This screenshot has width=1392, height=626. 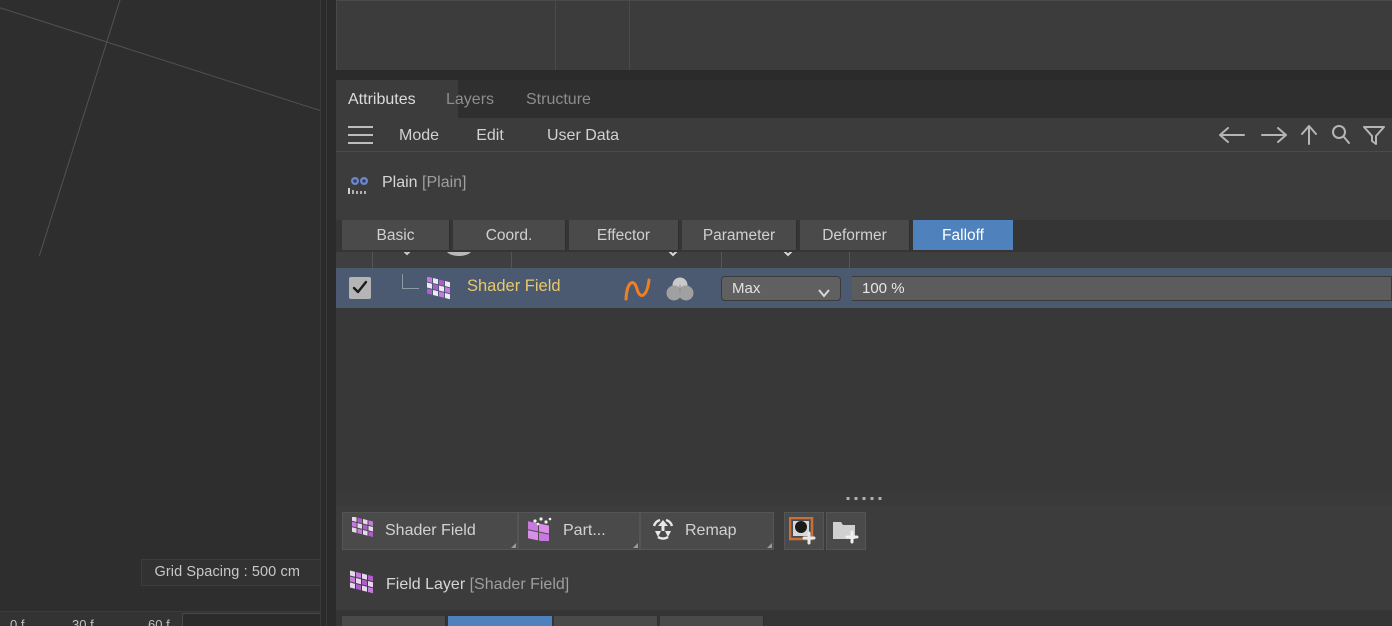 What do you see at coordinates (1273, 135) in the screenshot?
I see `arrow-right-icon` at bounding box center [1273, 135].